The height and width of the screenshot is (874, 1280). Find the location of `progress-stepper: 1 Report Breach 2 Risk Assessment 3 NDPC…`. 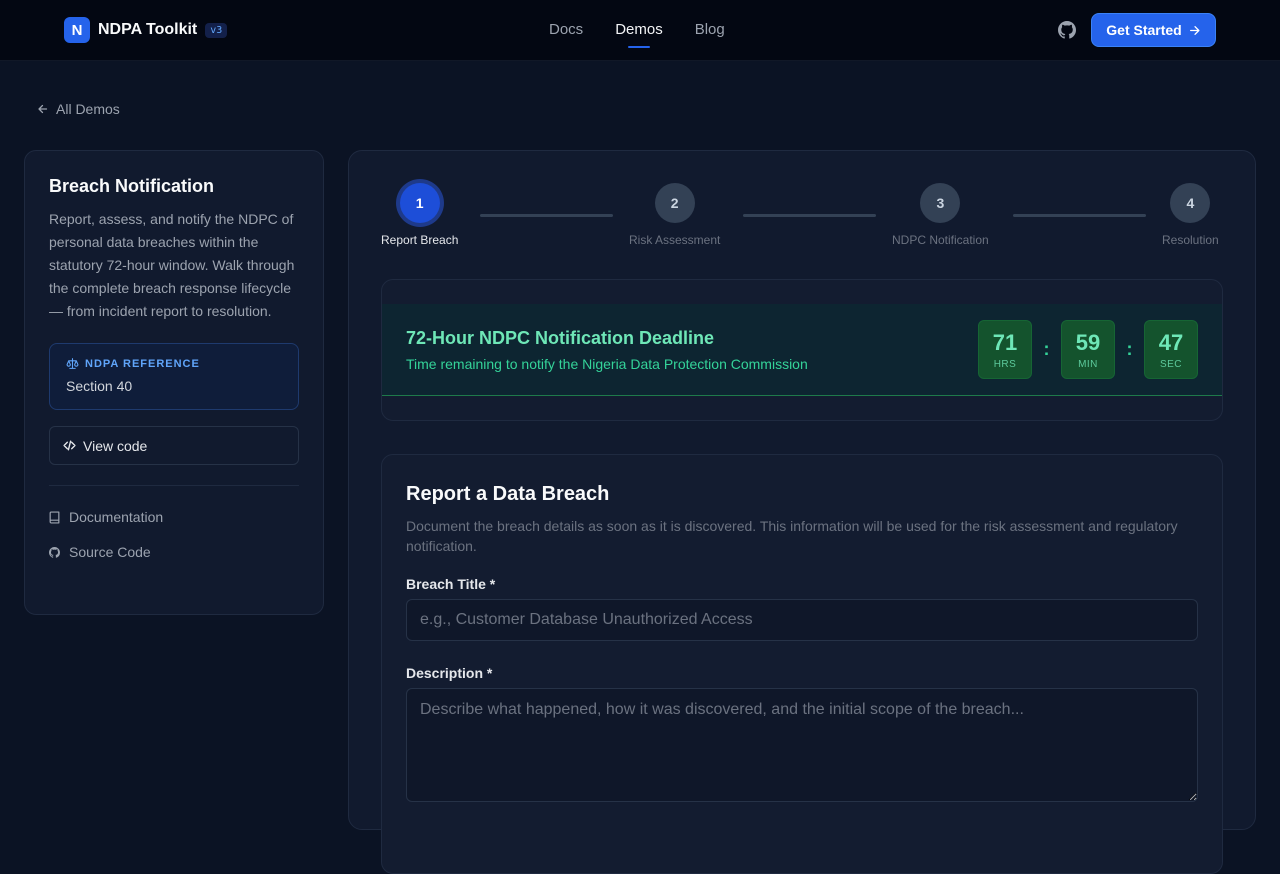

progress-stepper: 1 Report Breach 2 Risk Assessment 3 NDPC… is located at coordinates (802, 218).